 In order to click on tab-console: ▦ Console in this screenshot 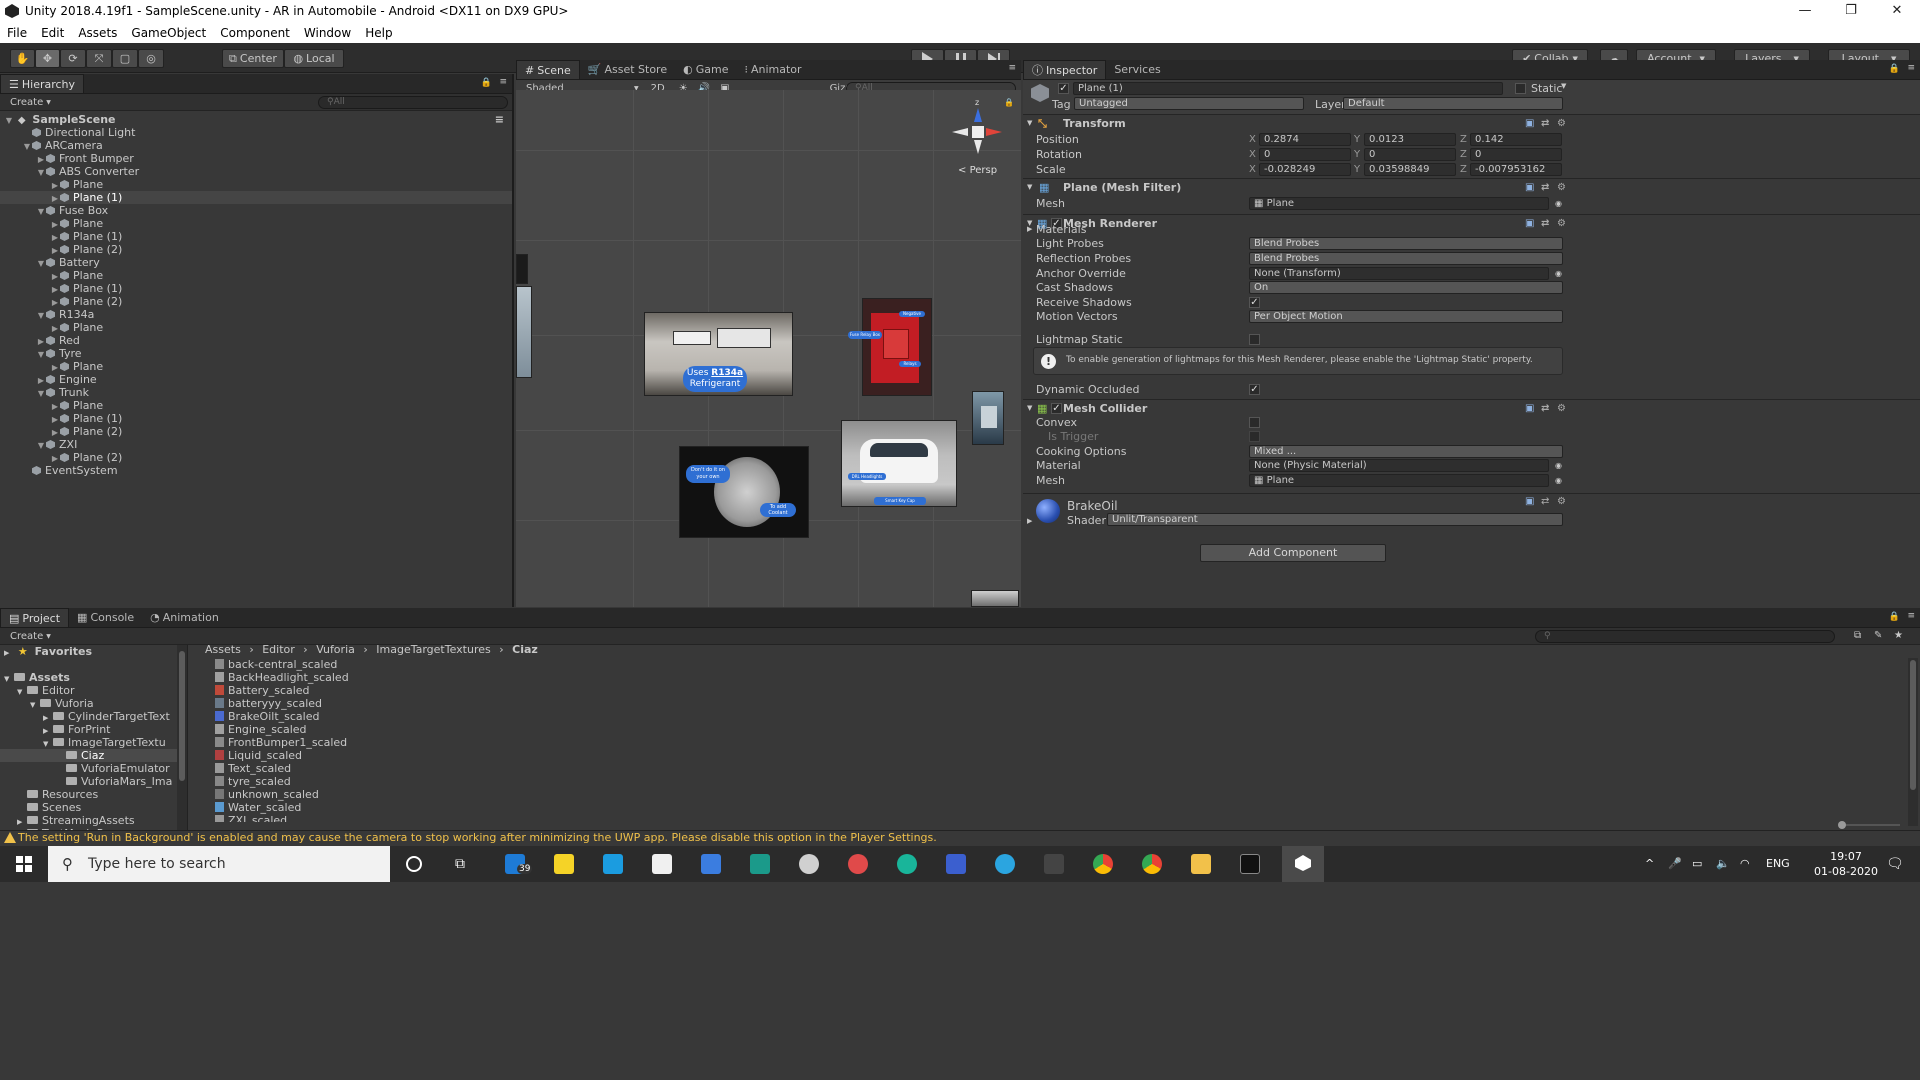, I will do `click(105, 617)`.